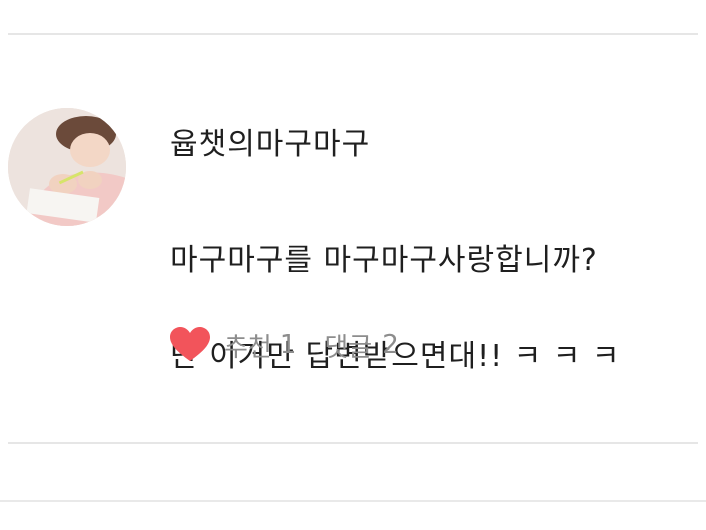  What do you see at coordinates (270, 141) in the screenshot?
I see `comment-author: 윱챗의마구마구` at bounding box center [270, 141].